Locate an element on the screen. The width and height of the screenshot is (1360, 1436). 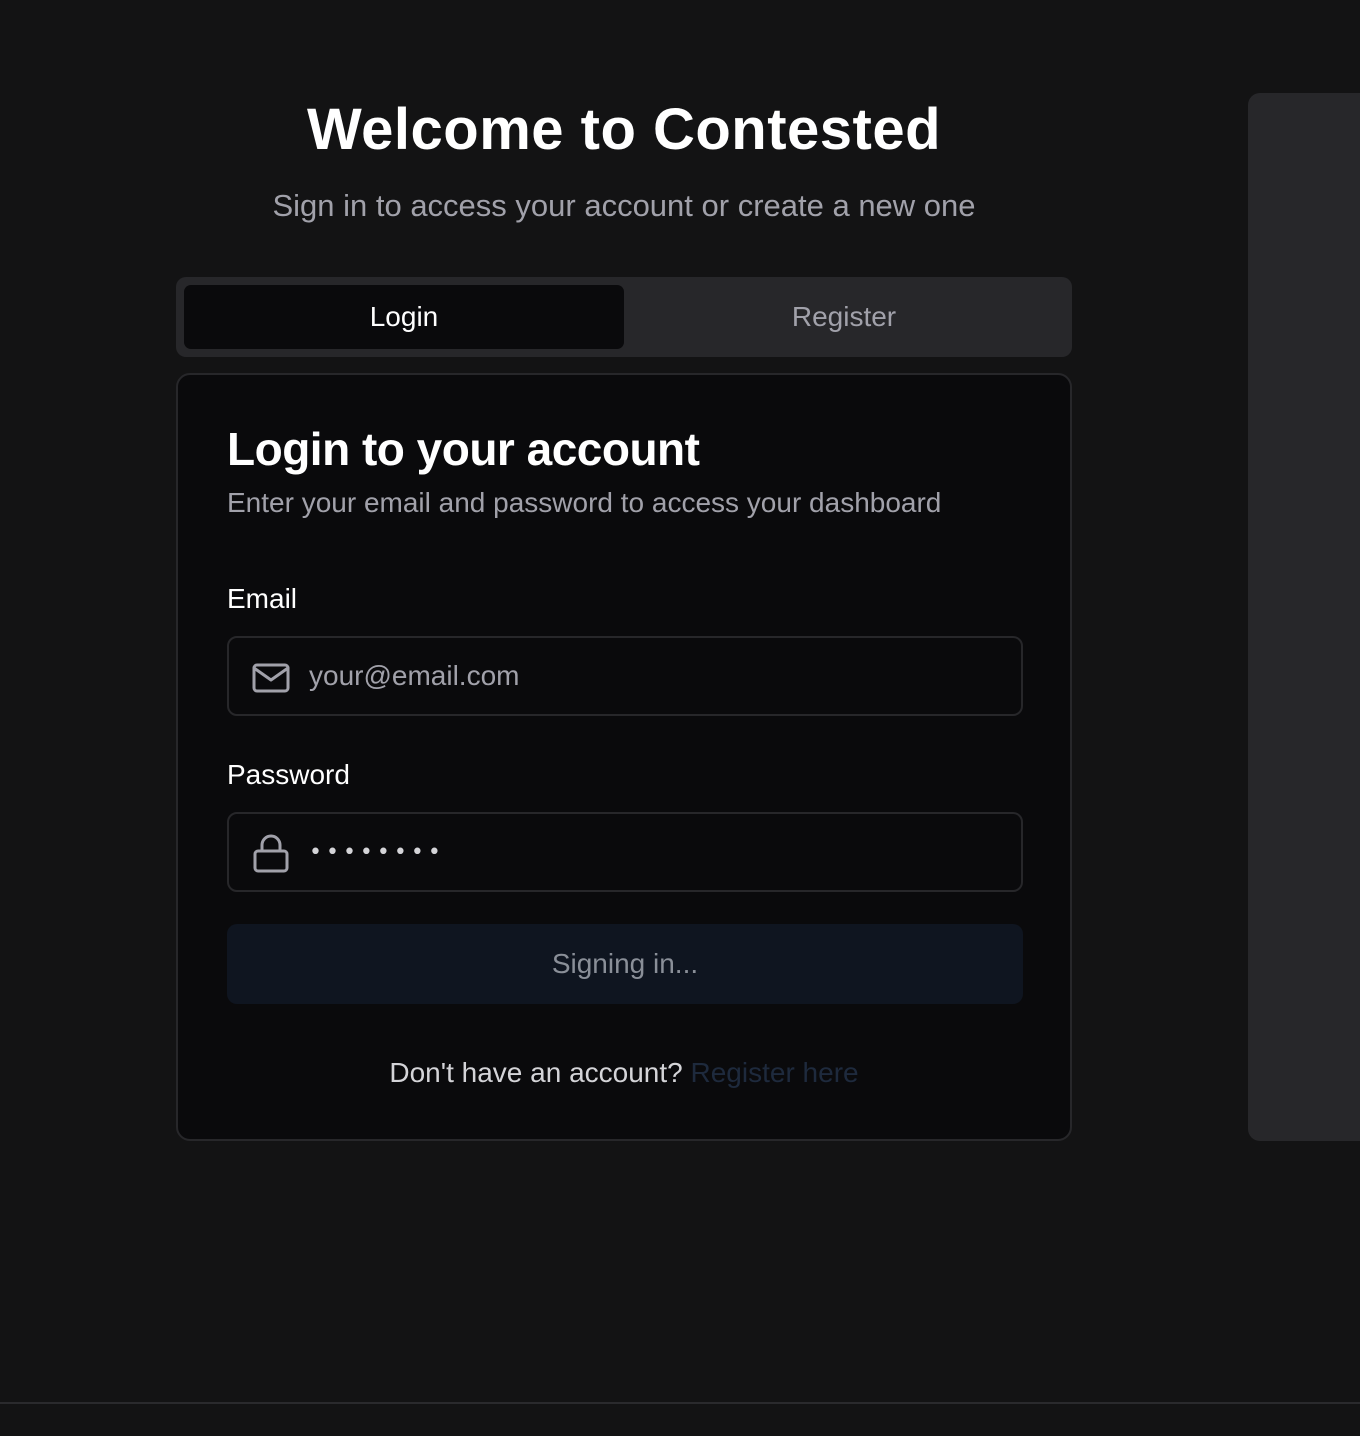
bottom-divider is located at coordinates (680, 1403).